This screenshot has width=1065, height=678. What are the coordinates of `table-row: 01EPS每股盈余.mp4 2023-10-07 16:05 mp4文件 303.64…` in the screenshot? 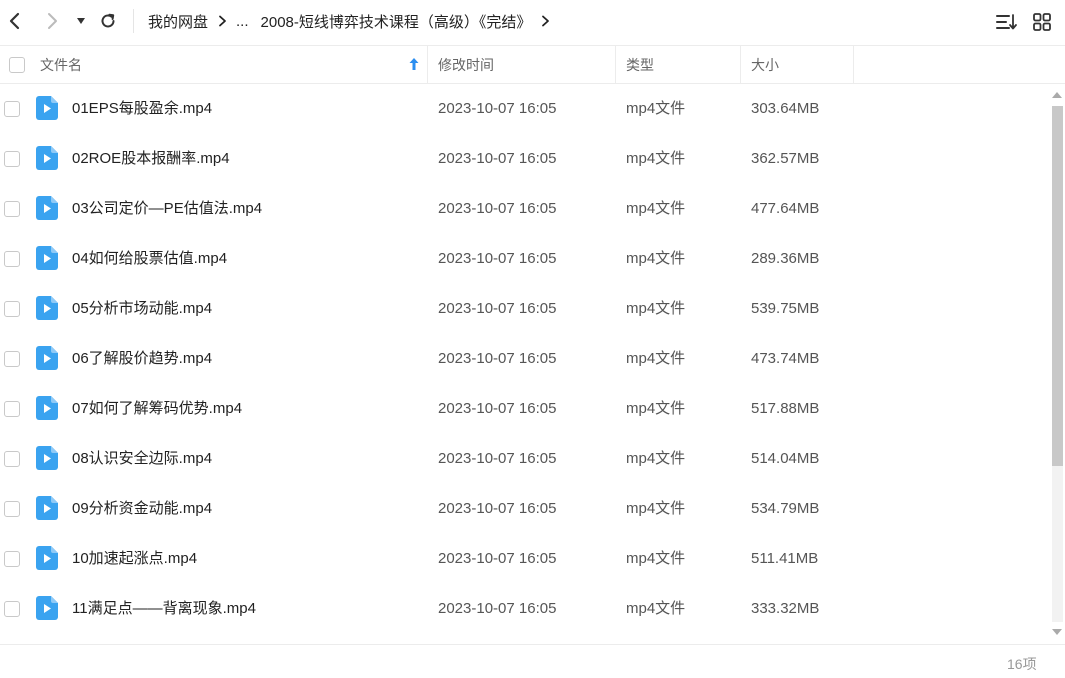 It's located at (525, 109).